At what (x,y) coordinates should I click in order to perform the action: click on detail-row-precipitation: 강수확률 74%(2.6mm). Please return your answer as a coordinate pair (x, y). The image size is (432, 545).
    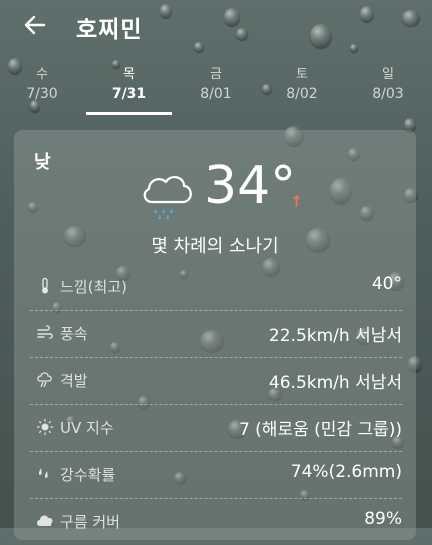
    Looking at the image, I should click on (216, 475).